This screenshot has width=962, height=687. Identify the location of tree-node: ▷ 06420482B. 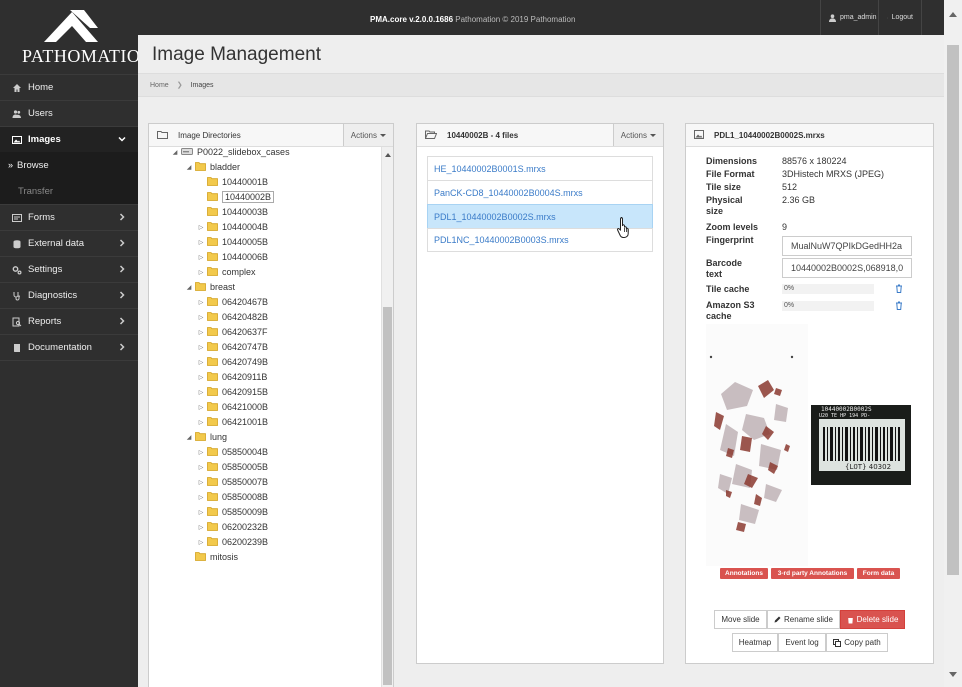
(232, 317).